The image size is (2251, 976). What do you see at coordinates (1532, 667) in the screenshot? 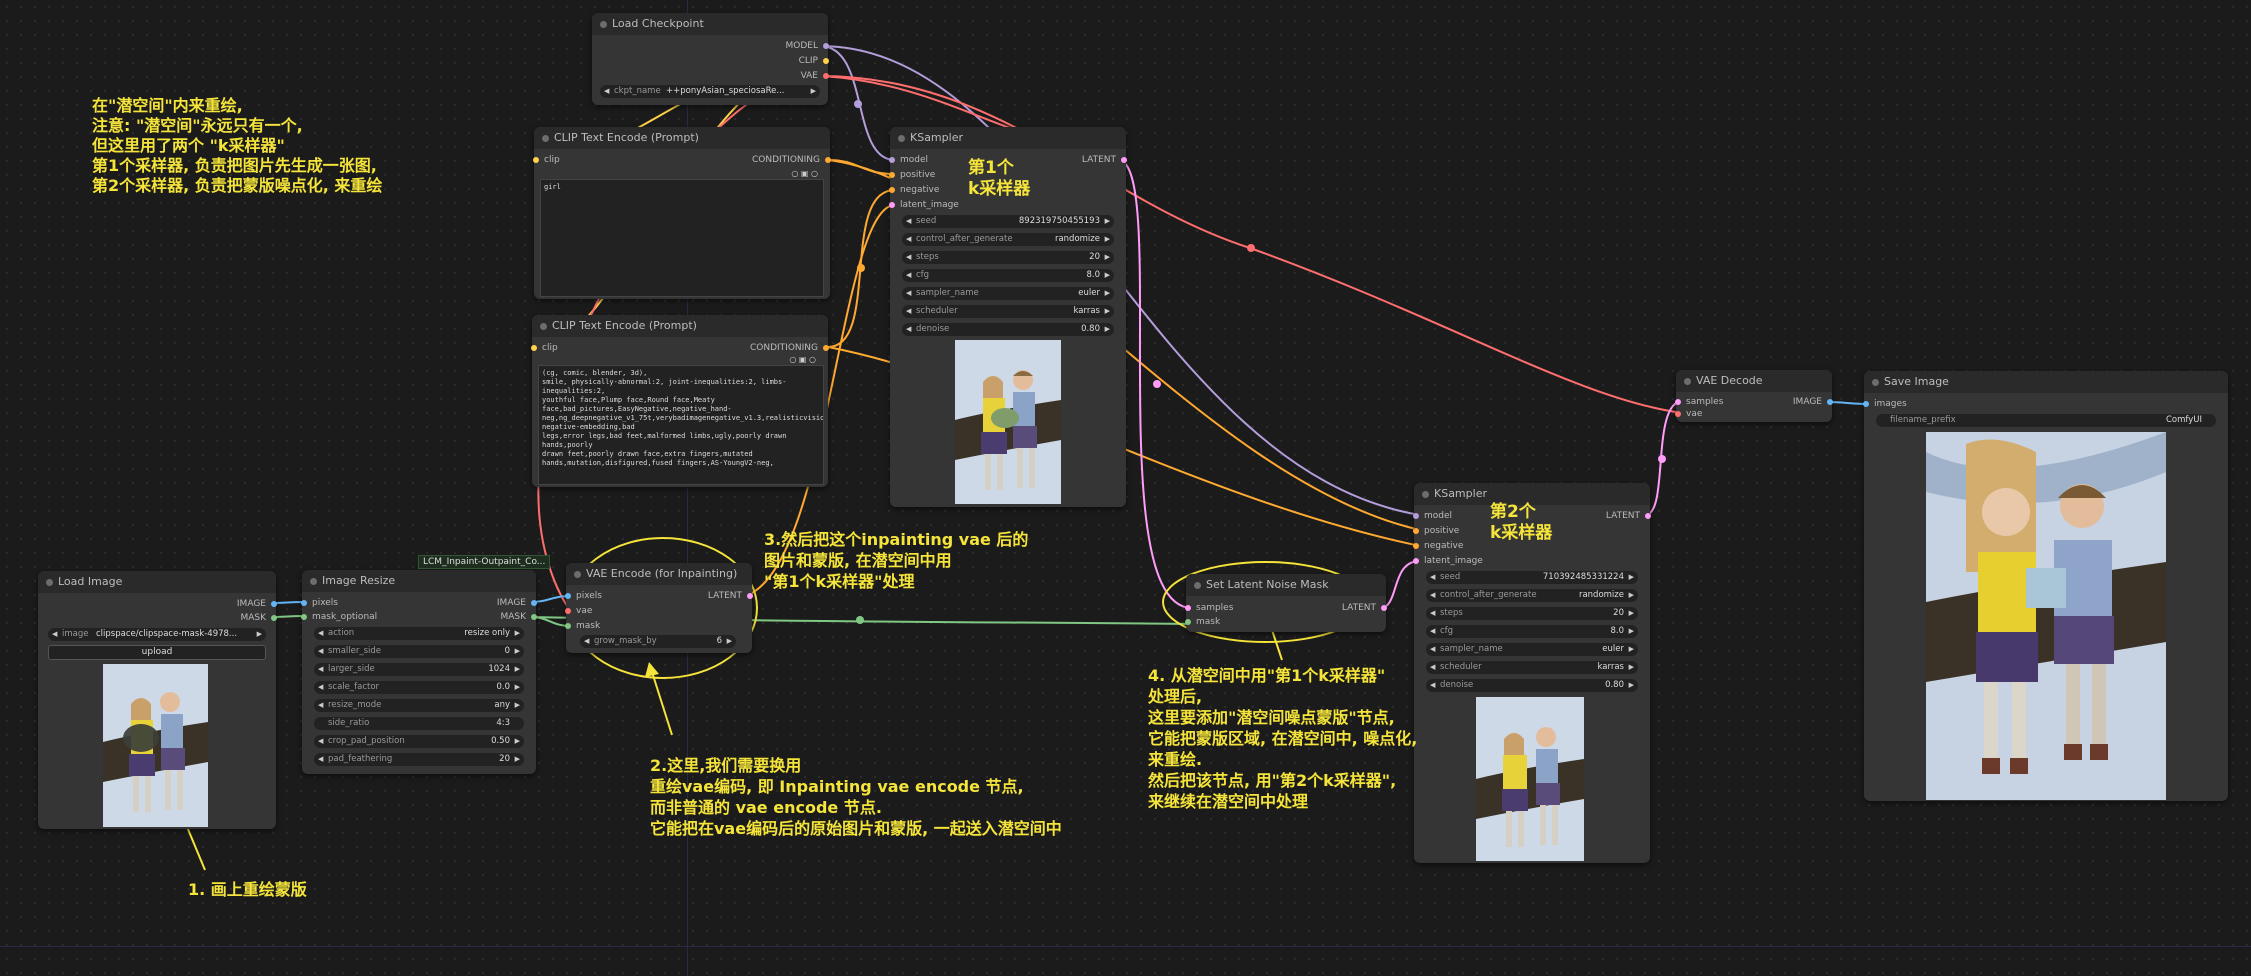
I see `widget-scheduler: ◀ scheduler karras ▶` at bounding box center [1532, 667].